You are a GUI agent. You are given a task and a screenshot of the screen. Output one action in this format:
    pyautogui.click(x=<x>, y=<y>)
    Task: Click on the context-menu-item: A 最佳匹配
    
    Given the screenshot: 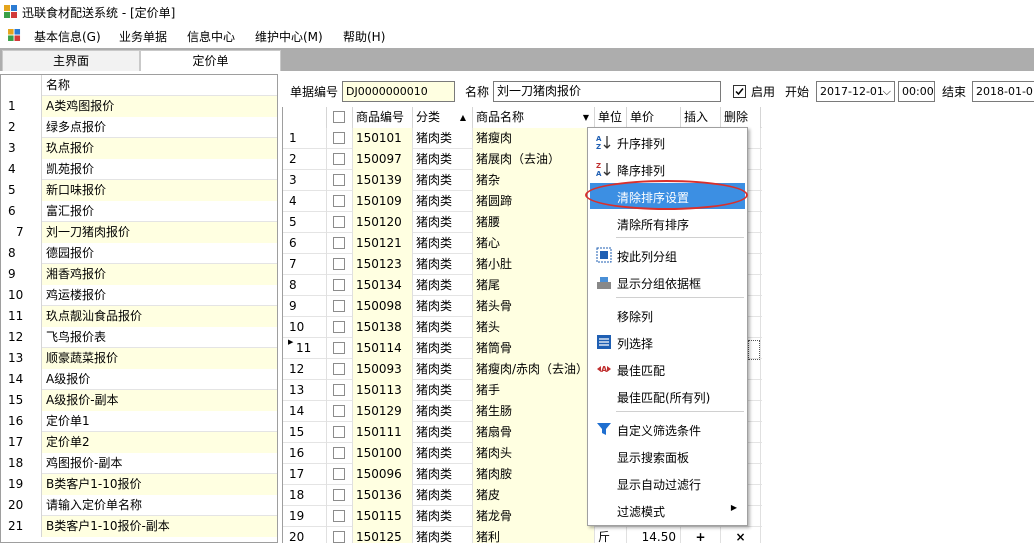 What is the action you would take?
    pyautogui.click(x=667, y=369)
    